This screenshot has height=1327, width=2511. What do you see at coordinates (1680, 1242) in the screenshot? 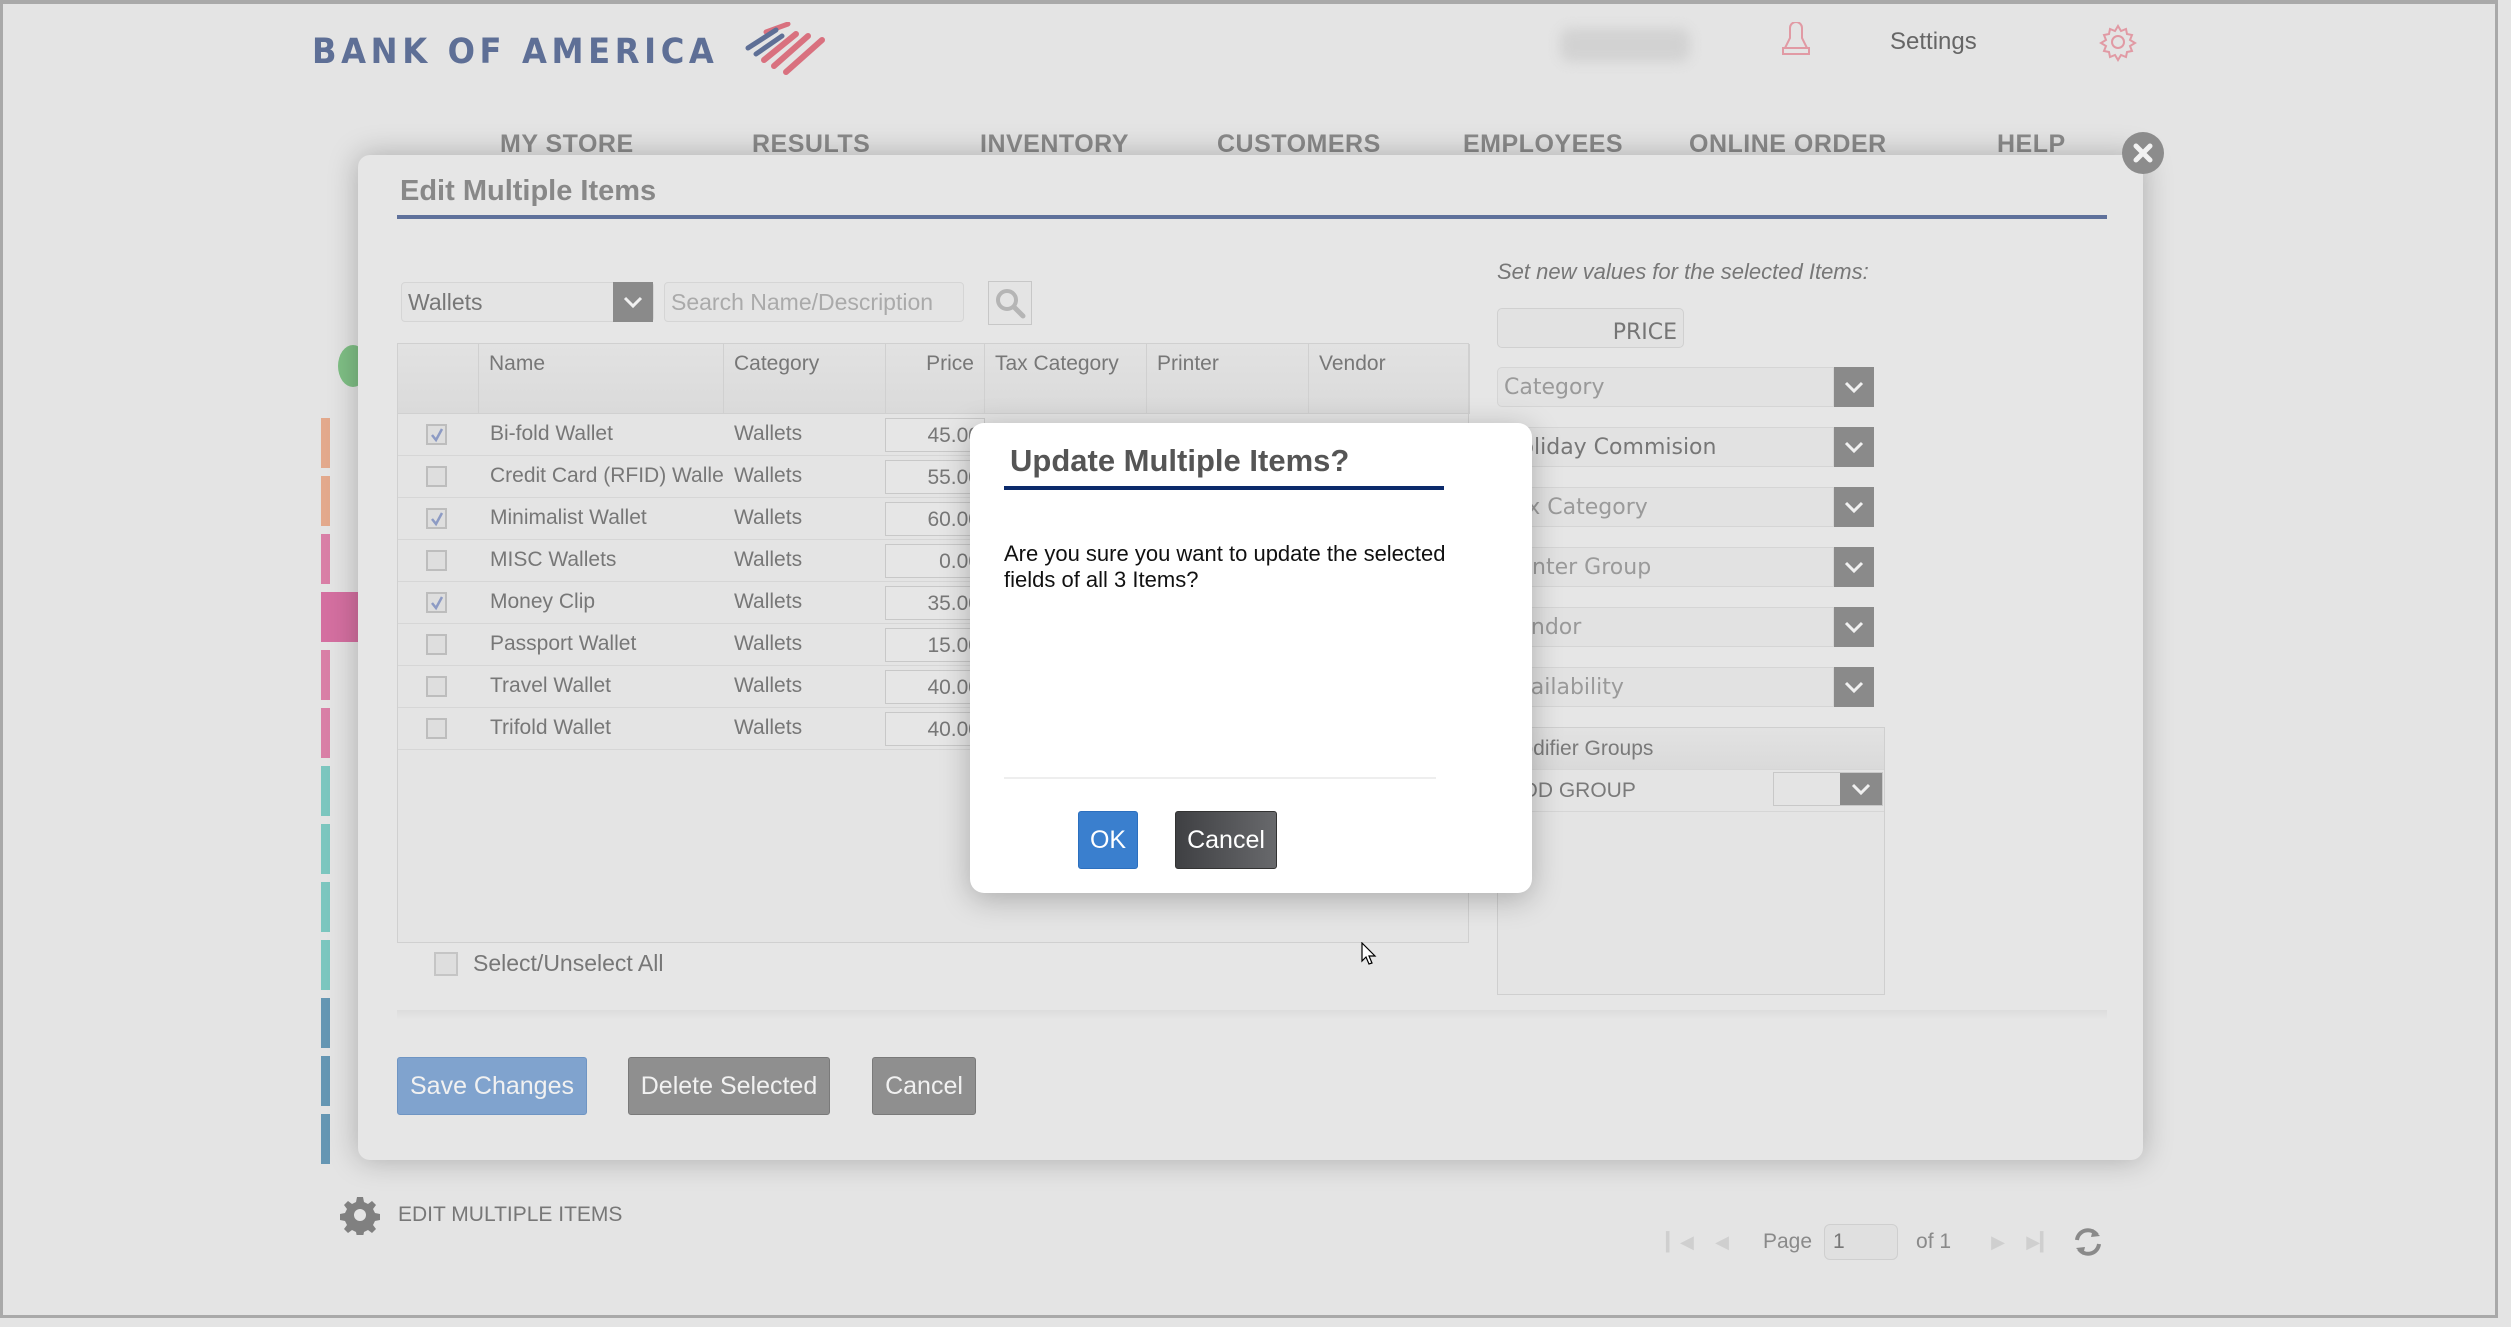
I see `first-page-button: ▎◀` at bounding box center [1680, 1242].